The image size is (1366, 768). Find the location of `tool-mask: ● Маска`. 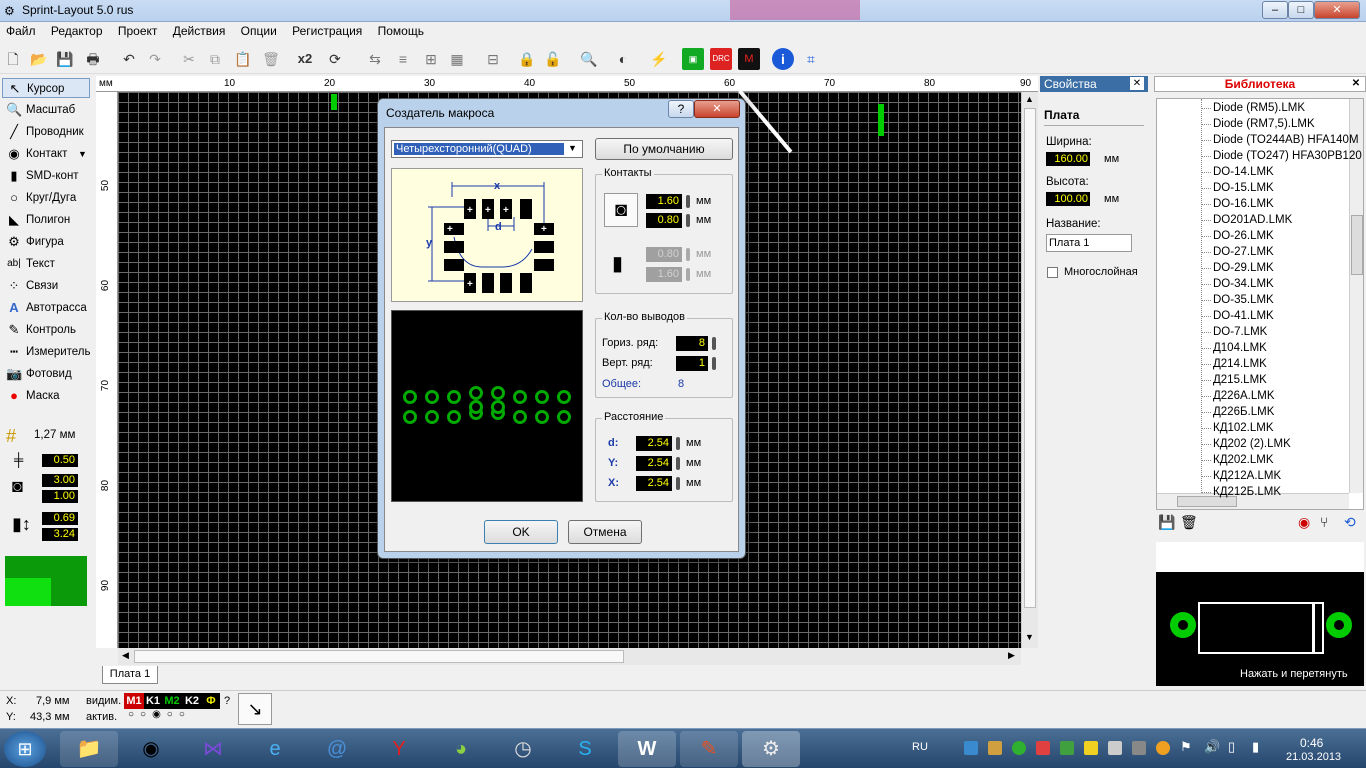

tool-mask: ● Маска is located at coordinates (46, 396).